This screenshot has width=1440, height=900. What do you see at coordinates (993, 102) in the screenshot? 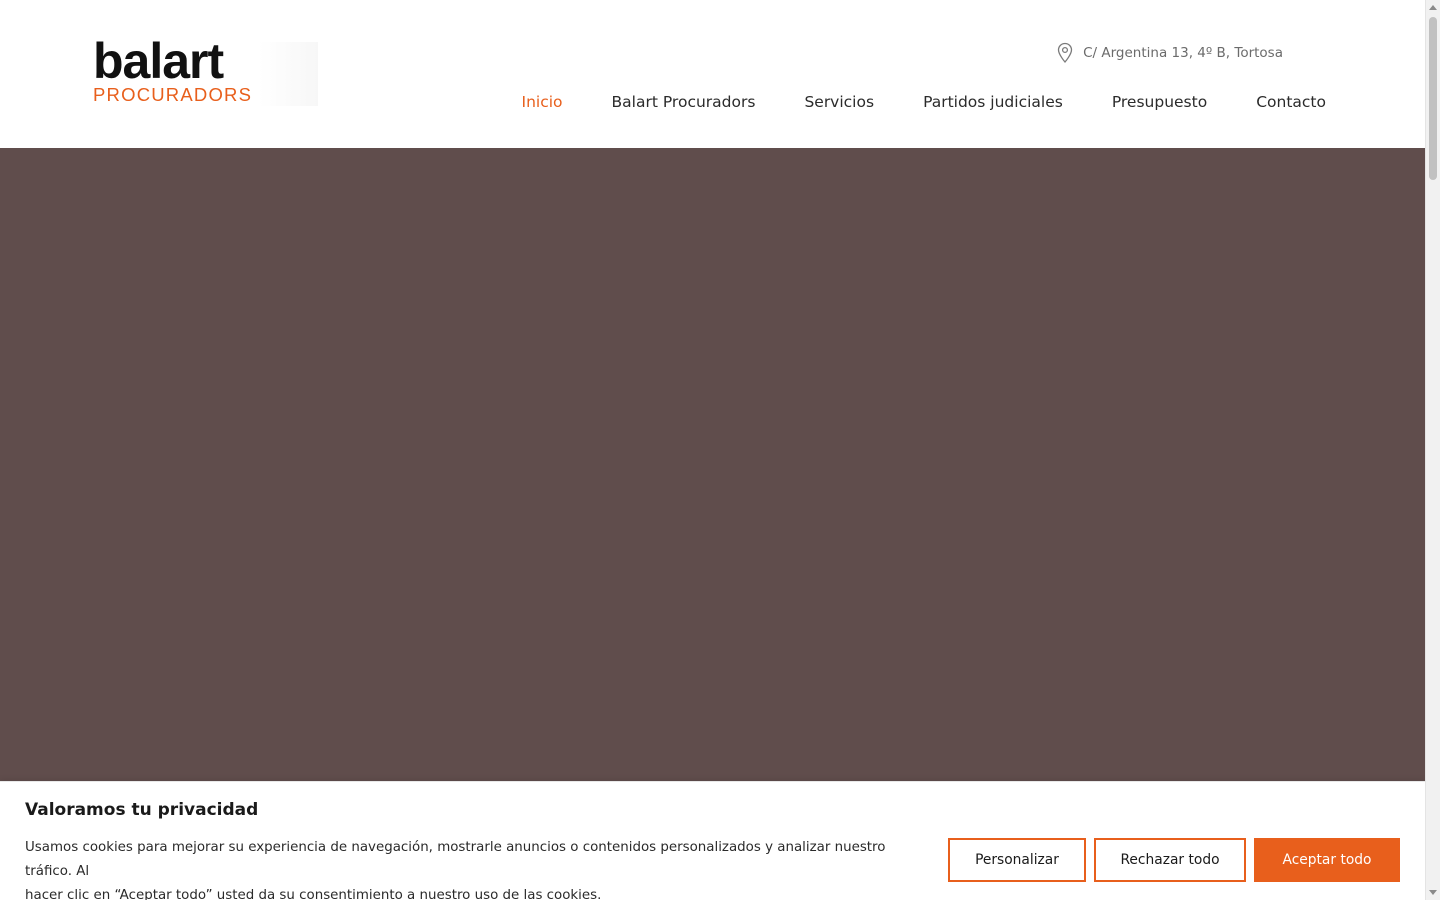
I see `nav-item-partidos-judiciales: Partidos judiciales` at bounding box center [993, 102].